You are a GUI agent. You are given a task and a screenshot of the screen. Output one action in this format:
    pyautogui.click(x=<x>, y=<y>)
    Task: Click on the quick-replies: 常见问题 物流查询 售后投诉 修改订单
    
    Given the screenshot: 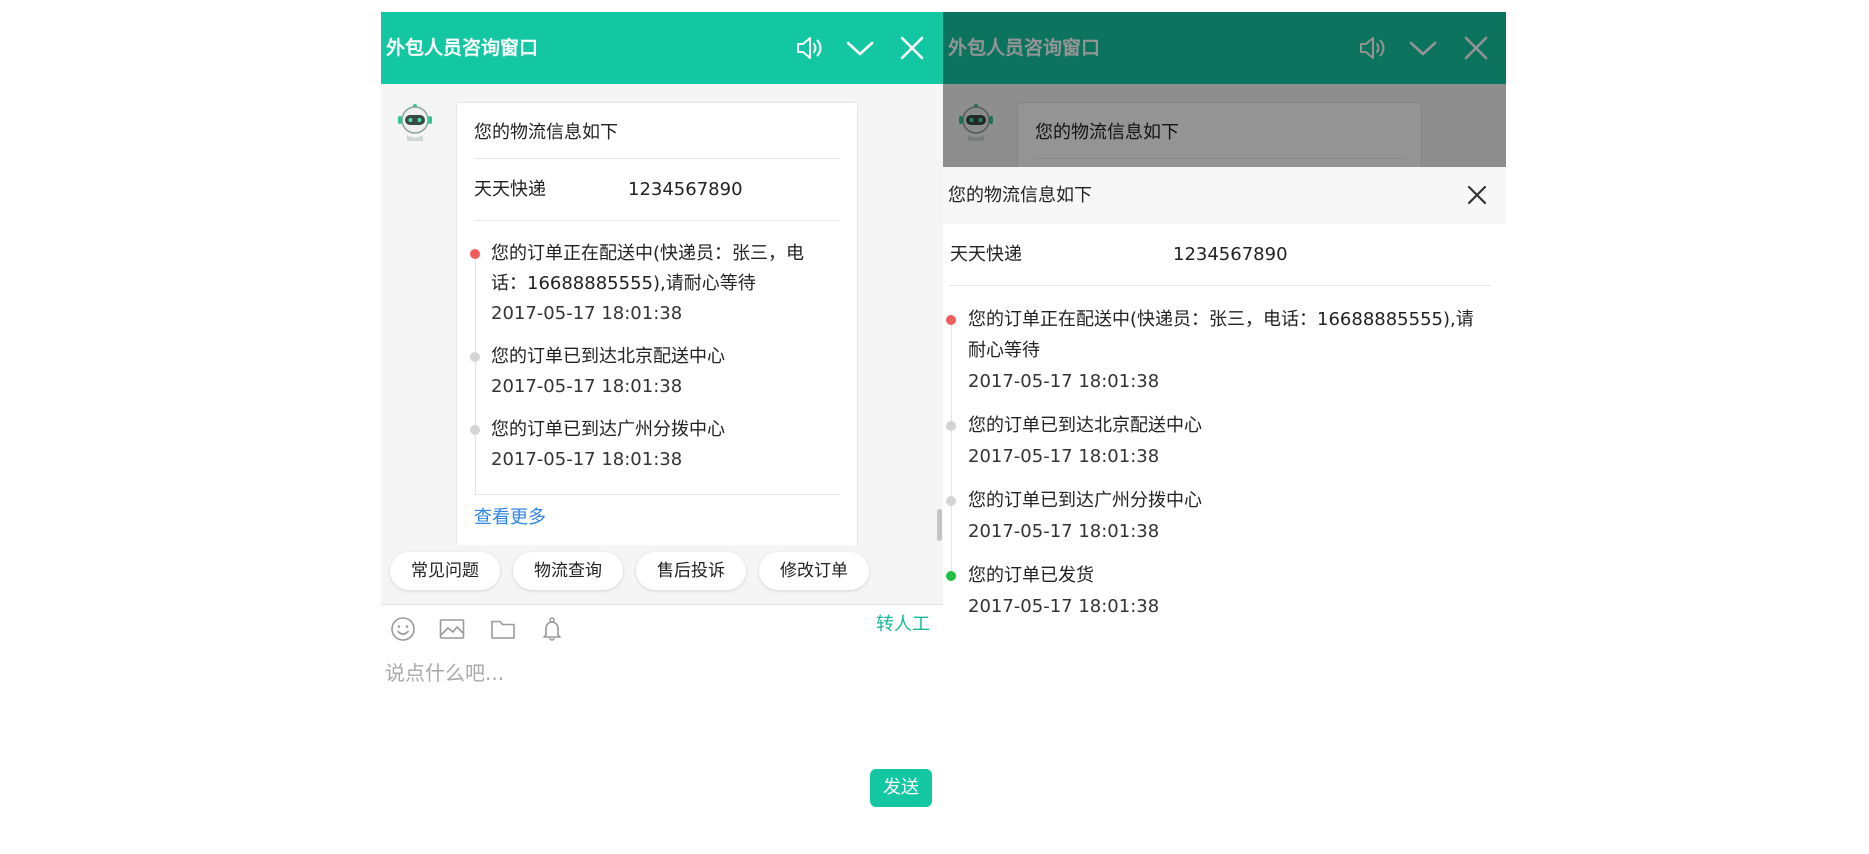 What is the action you would take?
    pyautogui.click(x=662, y=575)
    